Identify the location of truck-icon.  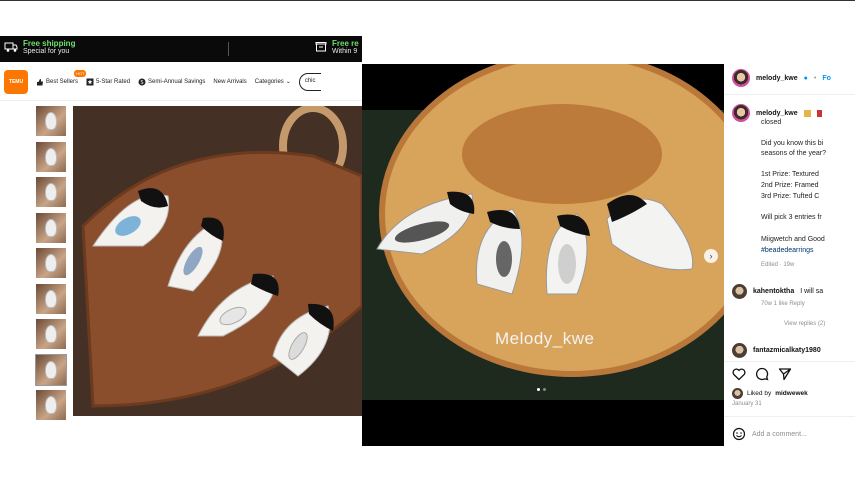
(11, 47).